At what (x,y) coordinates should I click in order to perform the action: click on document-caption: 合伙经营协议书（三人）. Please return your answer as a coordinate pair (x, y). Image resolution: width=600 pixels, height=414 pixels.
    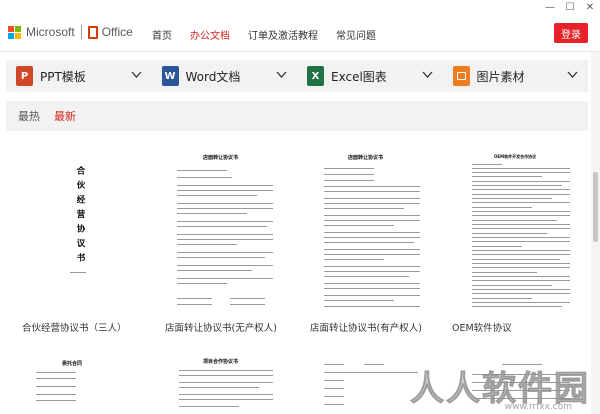
    Looking at the image, I should click on (74, 327).